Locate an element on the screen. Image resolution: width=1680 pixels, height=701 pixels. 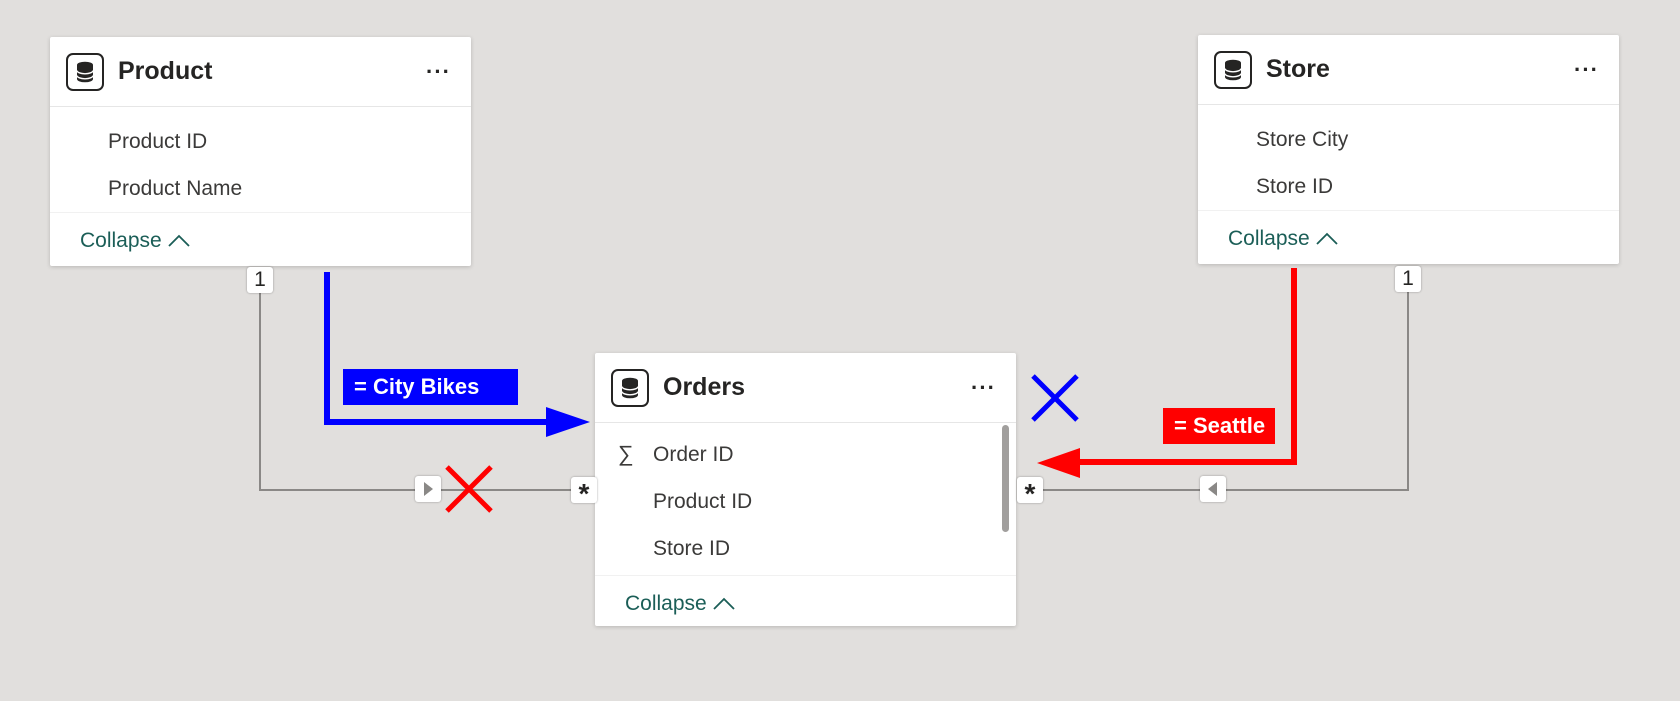
field-product-name: Product Name is located at coordinates (260, 188).